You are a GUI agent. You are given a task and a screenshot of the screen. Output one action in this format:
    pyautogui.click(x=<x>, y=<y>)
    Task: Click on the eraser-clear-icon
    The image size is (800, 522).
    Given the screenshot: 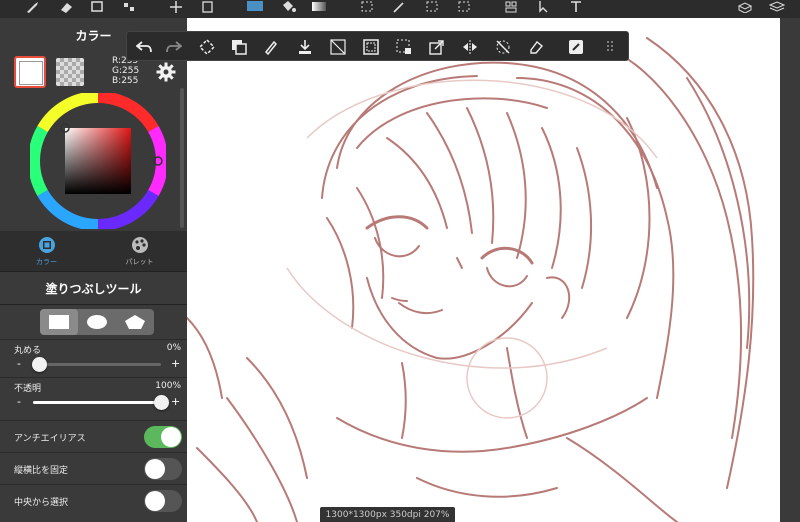 What is the action you would take?
    pyautogui.click(x=536, y=47)
    